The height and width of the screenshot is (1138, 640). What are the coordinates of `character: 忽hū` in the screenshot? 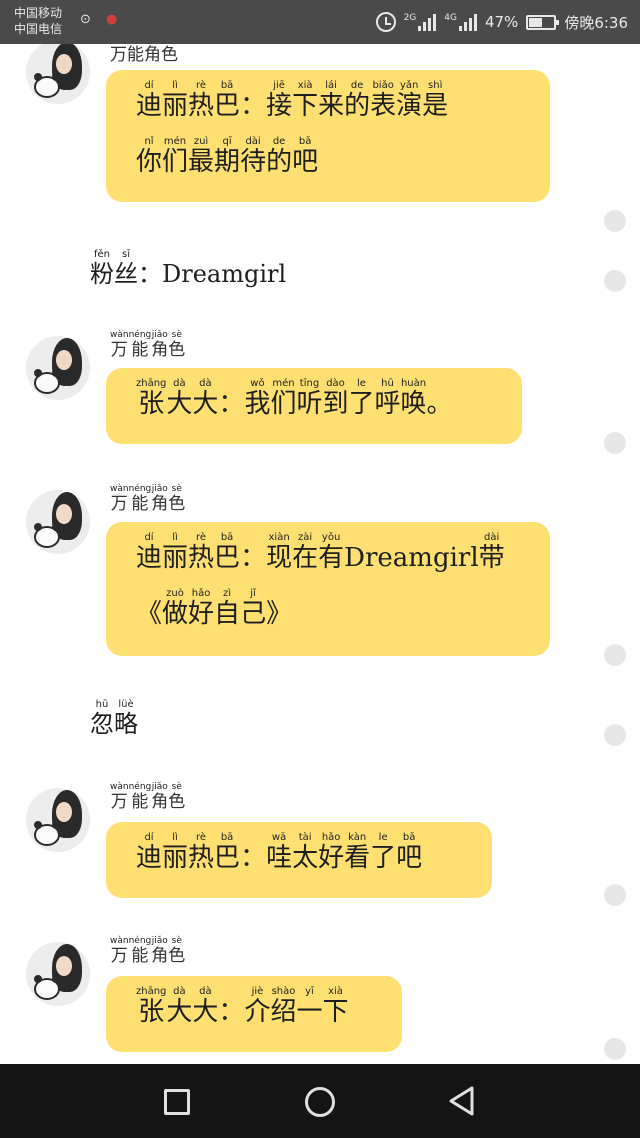 It's located at (102, 718).